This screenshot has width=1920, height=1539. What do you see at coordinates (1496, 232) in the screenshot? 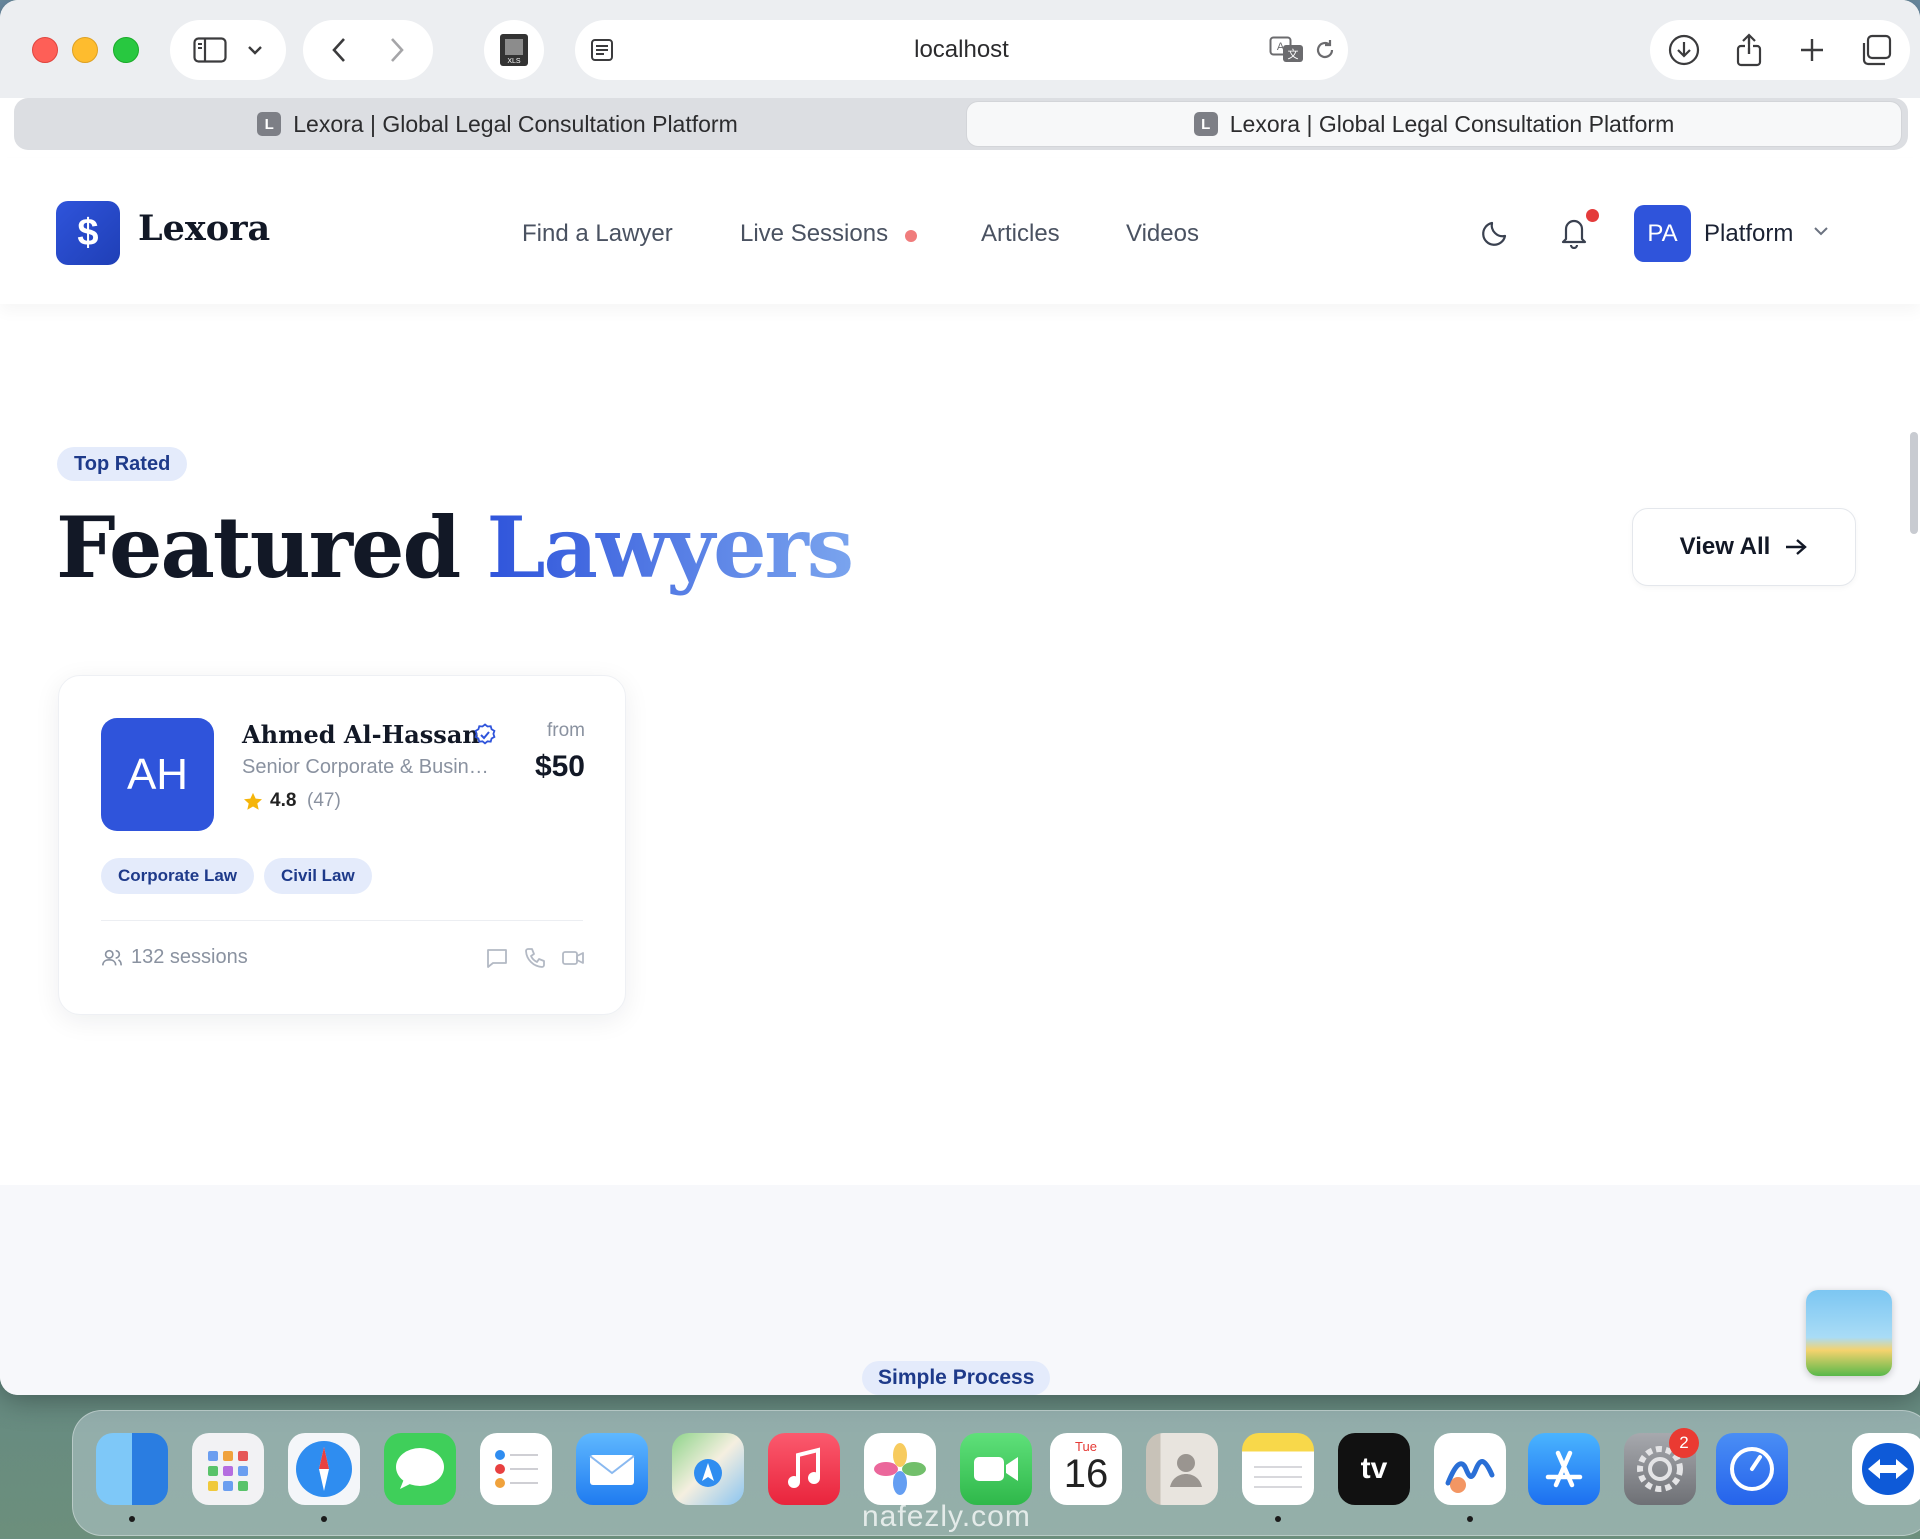
I see `dark-mode-toggle-moon-icon` at bounding box center [1496, 232].